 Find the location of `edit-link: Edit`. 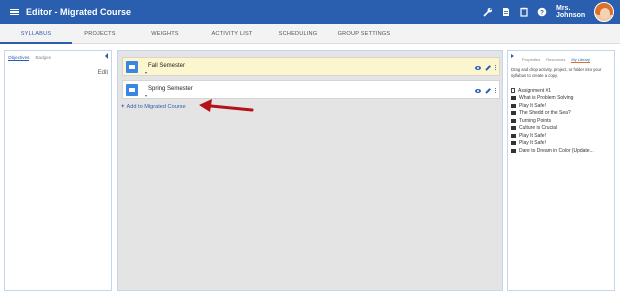

edit-link: Edit is located at coordinates (103, 73).